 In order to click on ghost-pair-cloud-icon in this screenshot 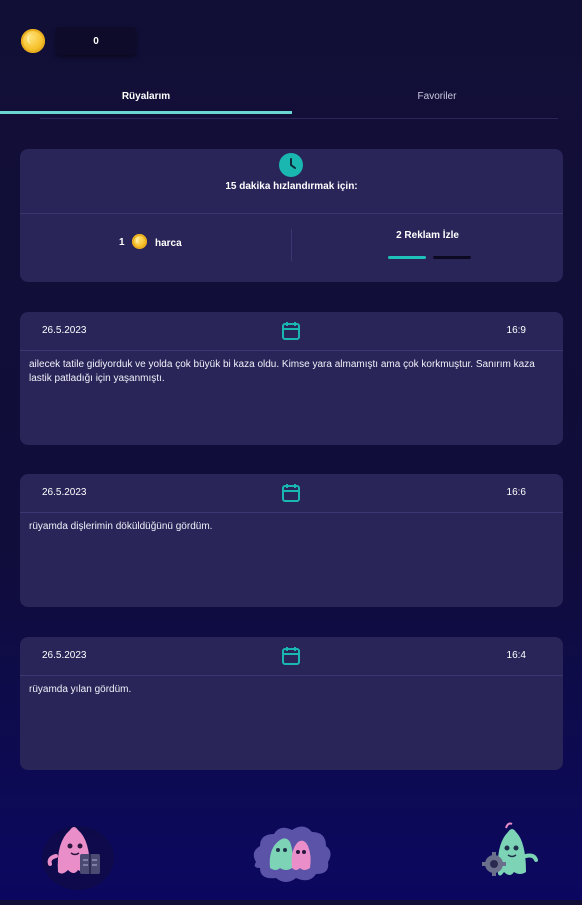, I will do `click(292, 854)`.